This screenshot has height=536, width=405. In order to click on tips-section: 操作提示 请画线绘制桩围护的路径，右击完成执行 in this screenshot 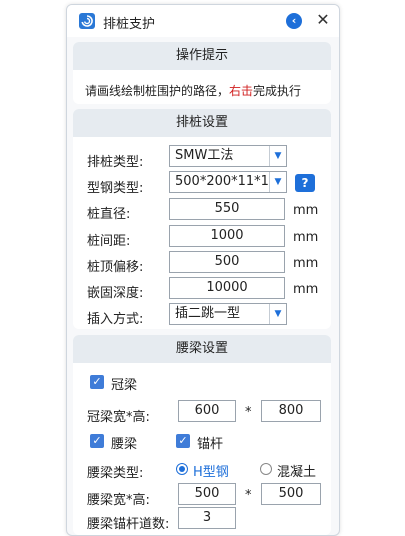, I will do `click(202, 73)`.